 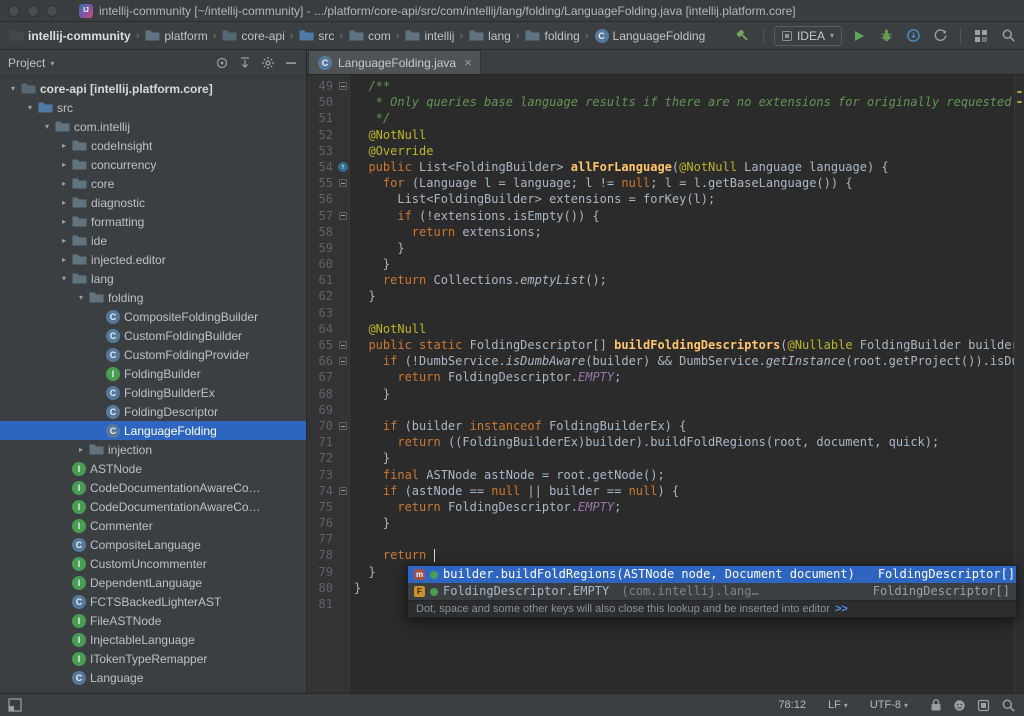 I want to click on tree-item: ▸ concurrency, so click(x=153, y=164).